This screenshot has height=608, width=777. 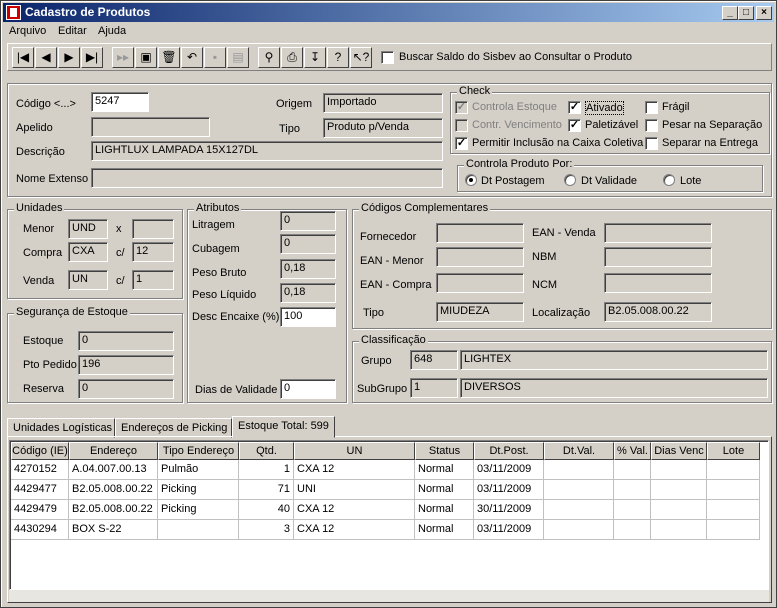 What do you see at coordinates (40, 470) in the screenshot?
I see `table-cell: 4270152` at bounding box center [40, 470].